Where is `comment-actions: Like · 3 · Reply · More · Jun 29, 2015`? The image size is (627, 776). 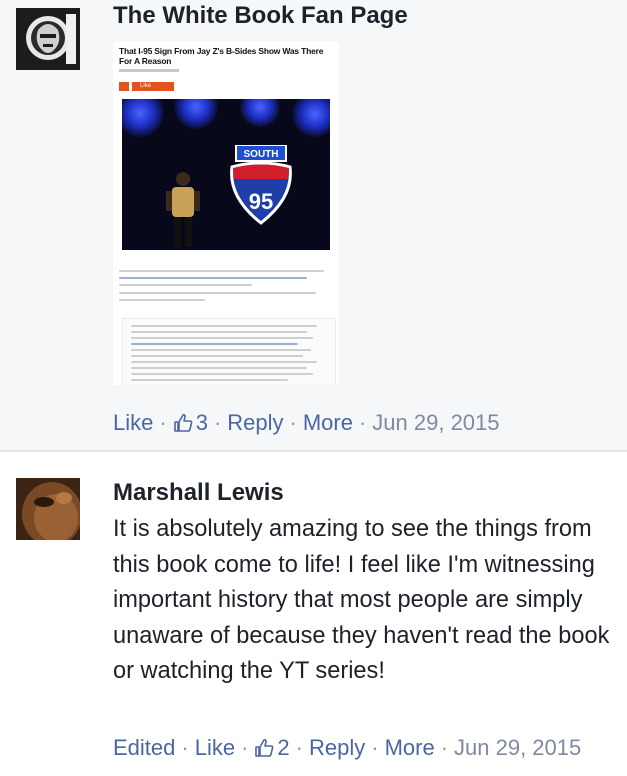
comment-actions: Like · 3 · Reply · More · Jun 29, 2015 is located at coordinates (306, 423).